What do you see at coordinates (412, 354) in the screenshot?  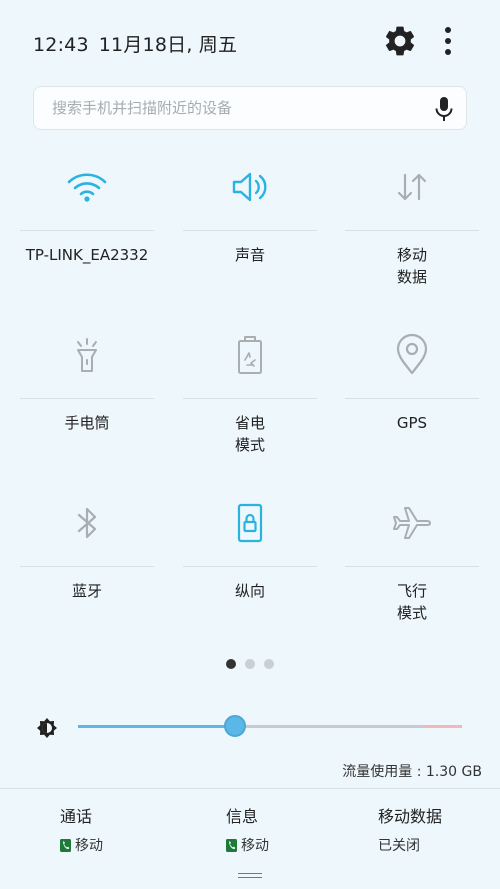 I see `location-icon` at bounding box center [412, 354].